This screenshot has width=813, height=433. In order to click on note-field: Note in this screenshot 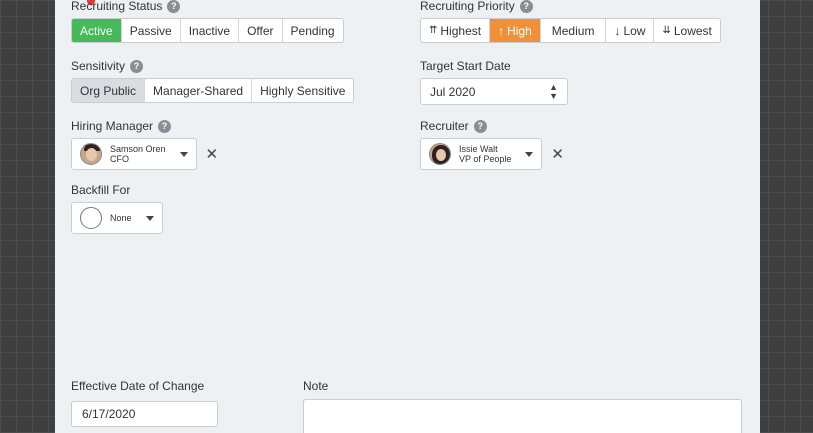, I will do `click(522, 405)`.